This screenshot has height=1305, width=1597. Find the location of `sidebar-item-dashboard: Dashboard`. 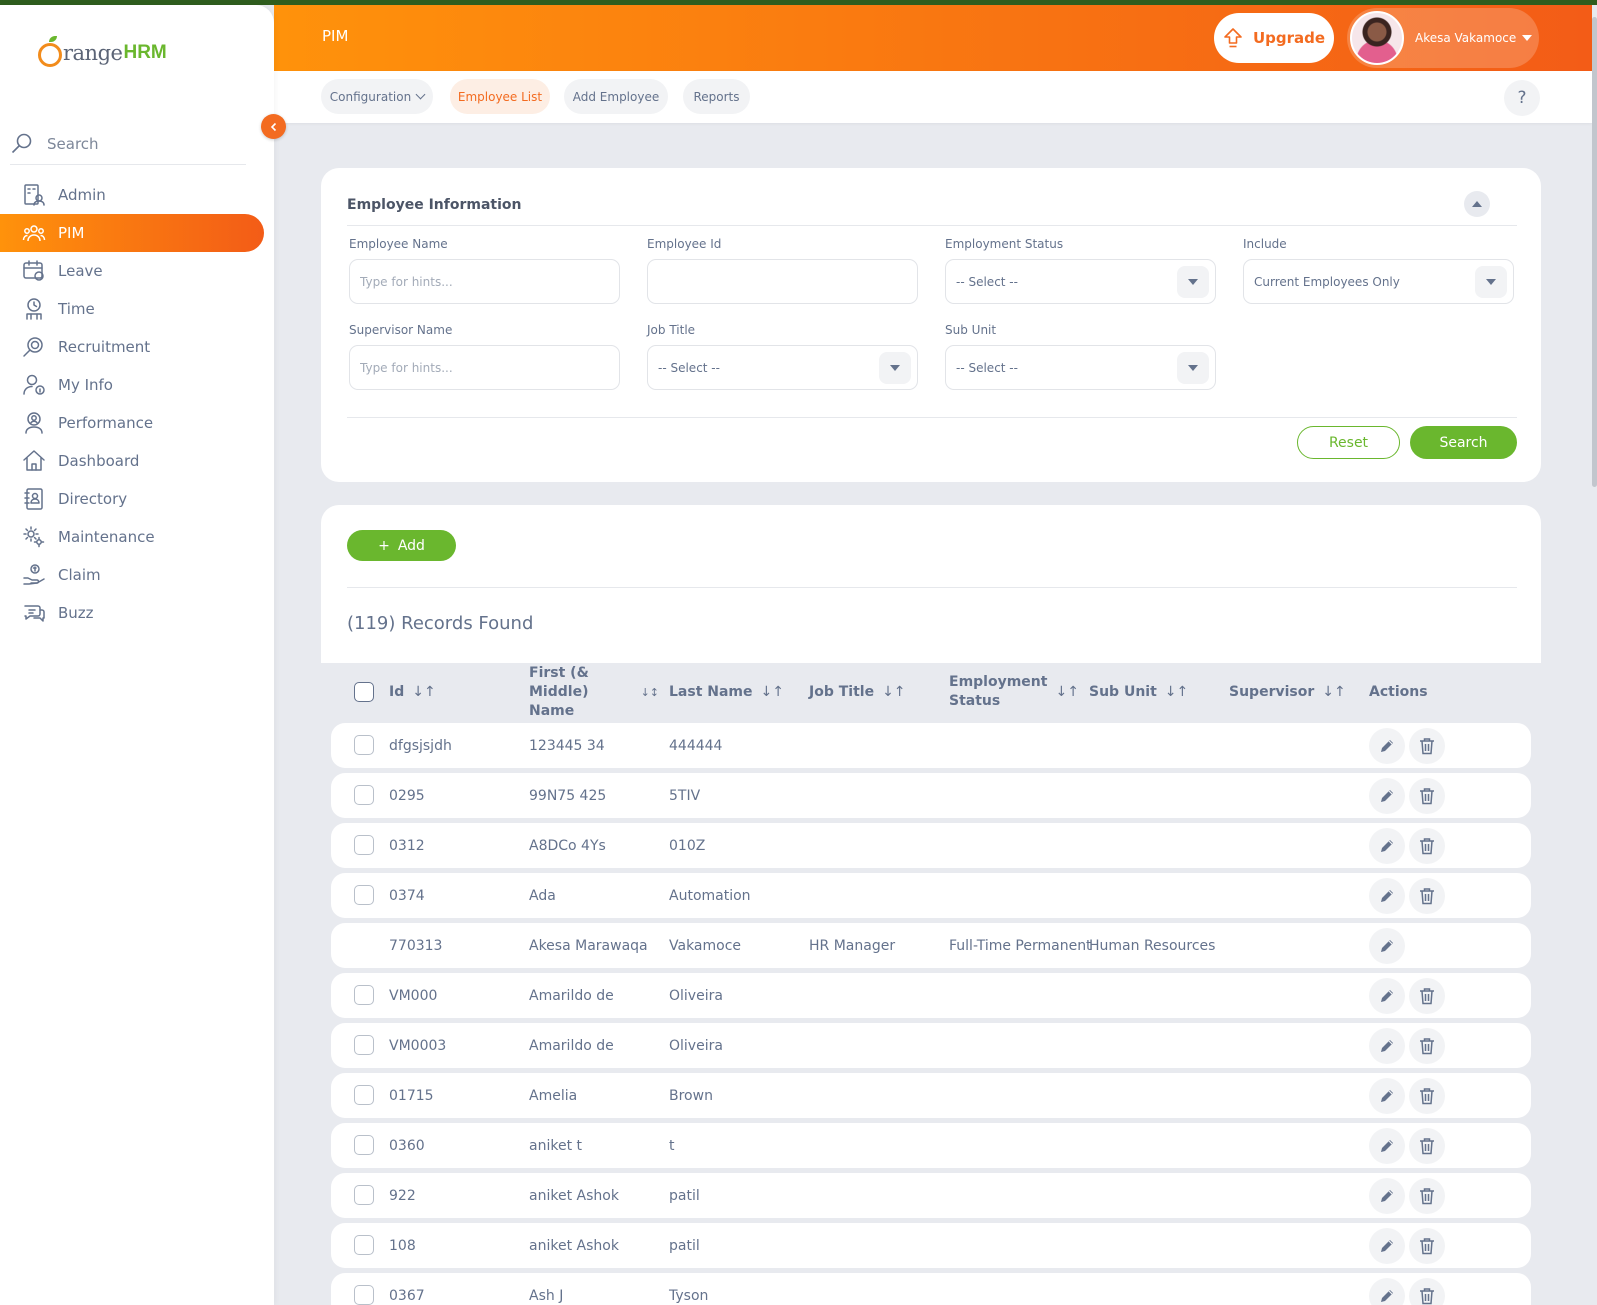

sidebar-item-dashboard: Dashboard is located at coordinates (132, 461).